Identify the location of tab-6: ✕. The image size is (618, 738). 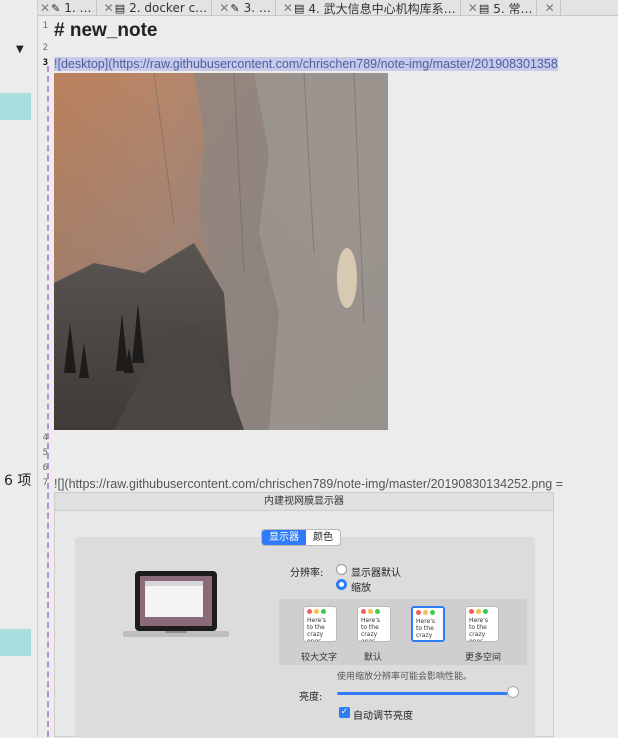
(552, 7).